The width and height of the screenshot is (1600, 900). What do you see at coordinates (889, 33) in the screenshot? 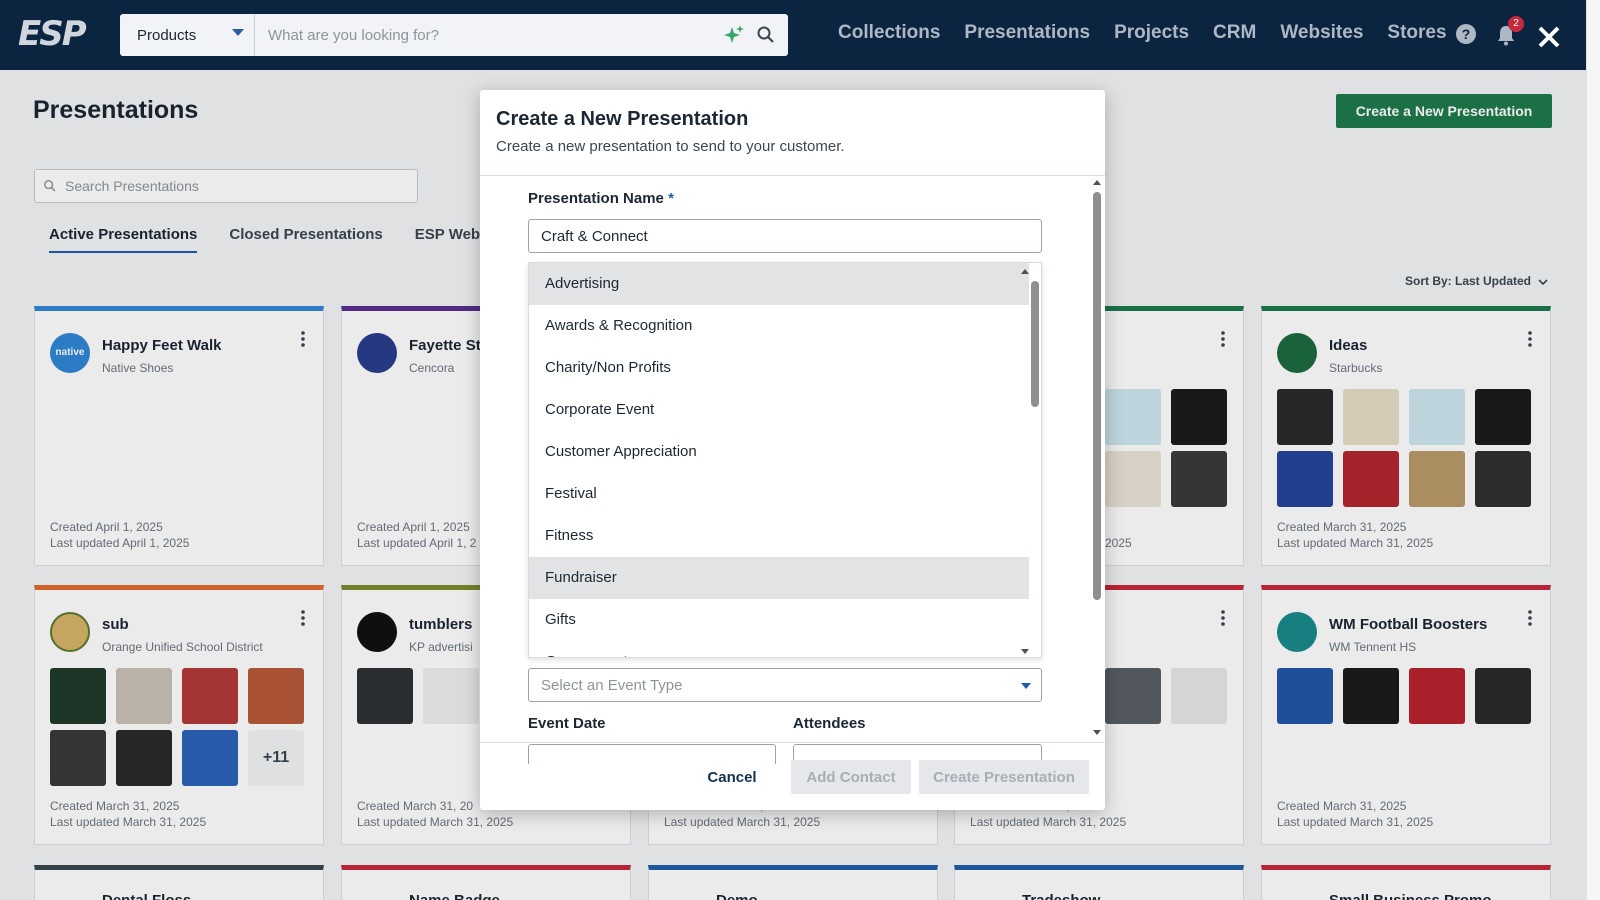
I see `nav-collections: Collections` at bounding box center [889, 33].